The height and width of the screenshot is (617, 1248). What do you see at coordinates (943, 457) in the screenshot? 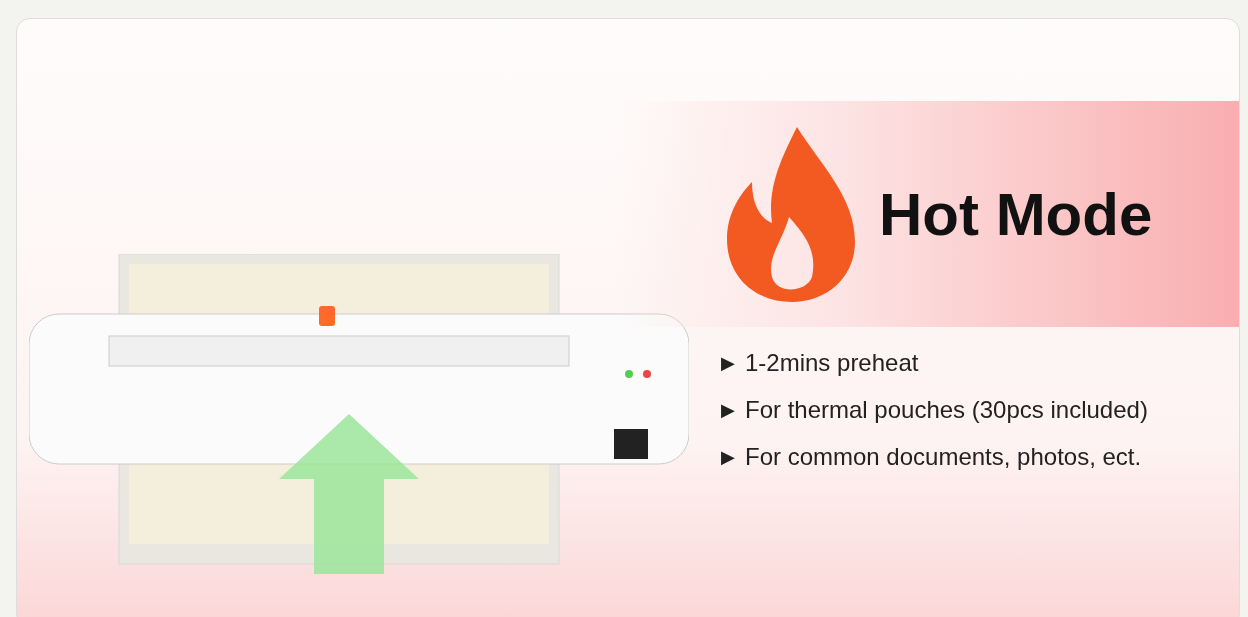
I see `bullet-text: For common documents, photos, ect.` at bounding box center [943, 457].